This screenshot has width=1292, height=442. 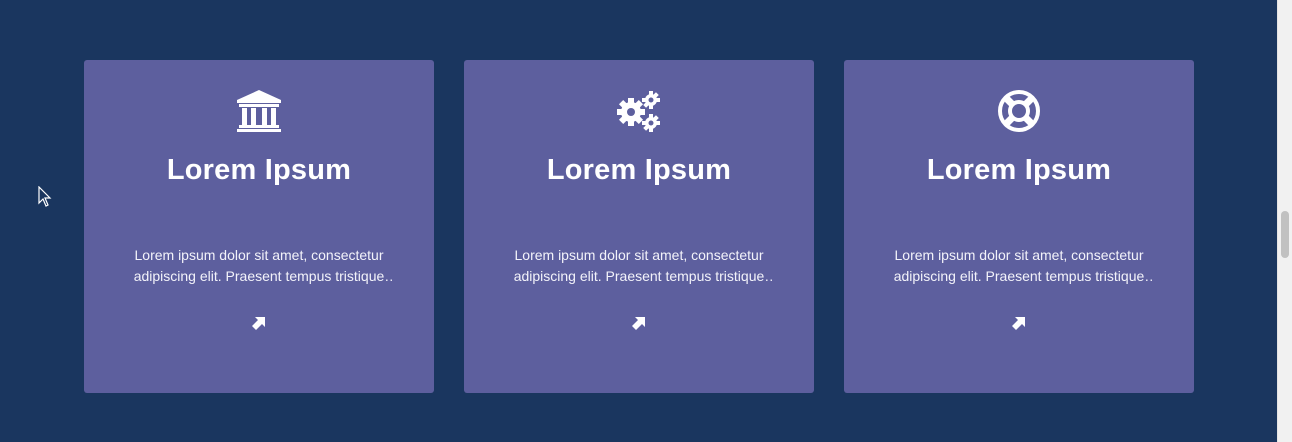 What do you see at coordinates (45, 196) in the screenshot?
I see `mouse-cursor-icon` at bounding box center [45, 196].